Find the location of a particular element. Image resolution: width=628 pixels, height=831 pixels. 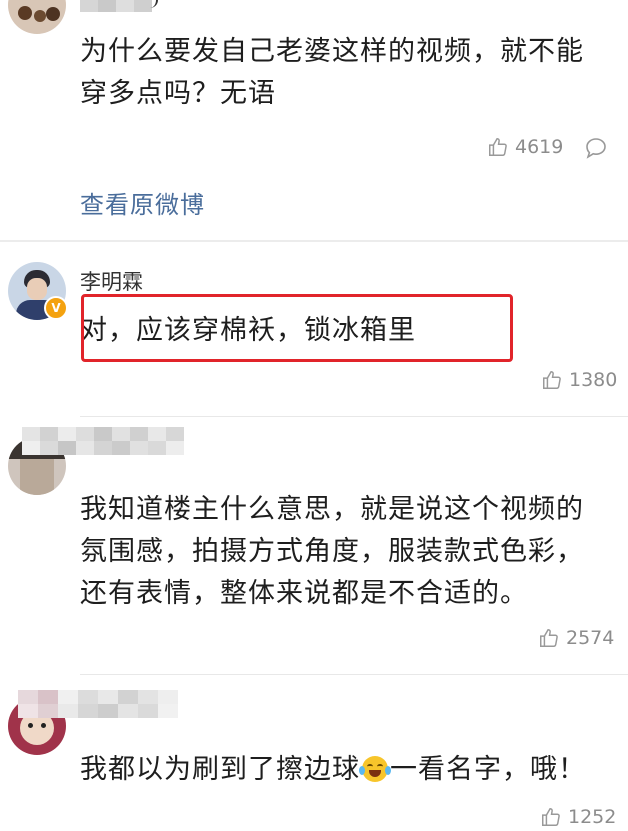

comment-author: 李明霖 is located at coordinates (111, 281).